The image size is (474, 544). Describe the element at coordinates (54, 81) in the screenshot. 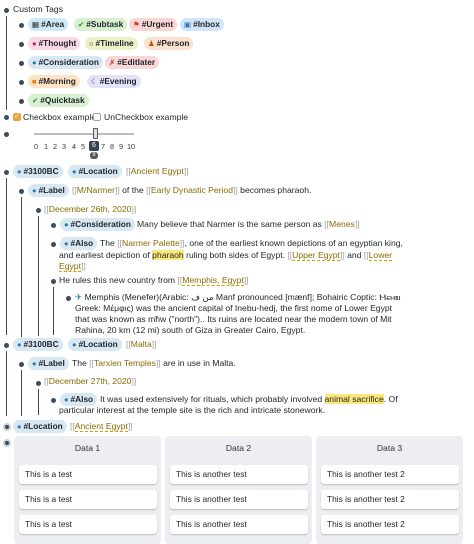

I see `tag-morning: ■ #Morning` at that location.